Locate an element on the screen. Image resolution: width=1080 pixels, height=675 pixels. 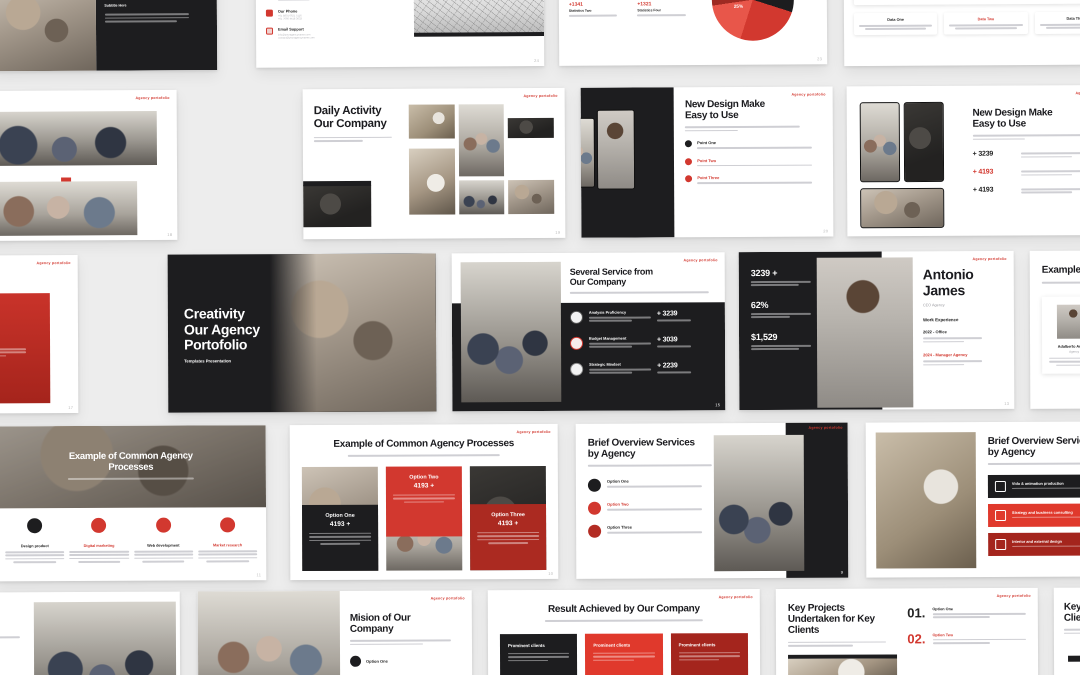
stat-block: +1341 Statistics Two is located at coordinates (599, 10).